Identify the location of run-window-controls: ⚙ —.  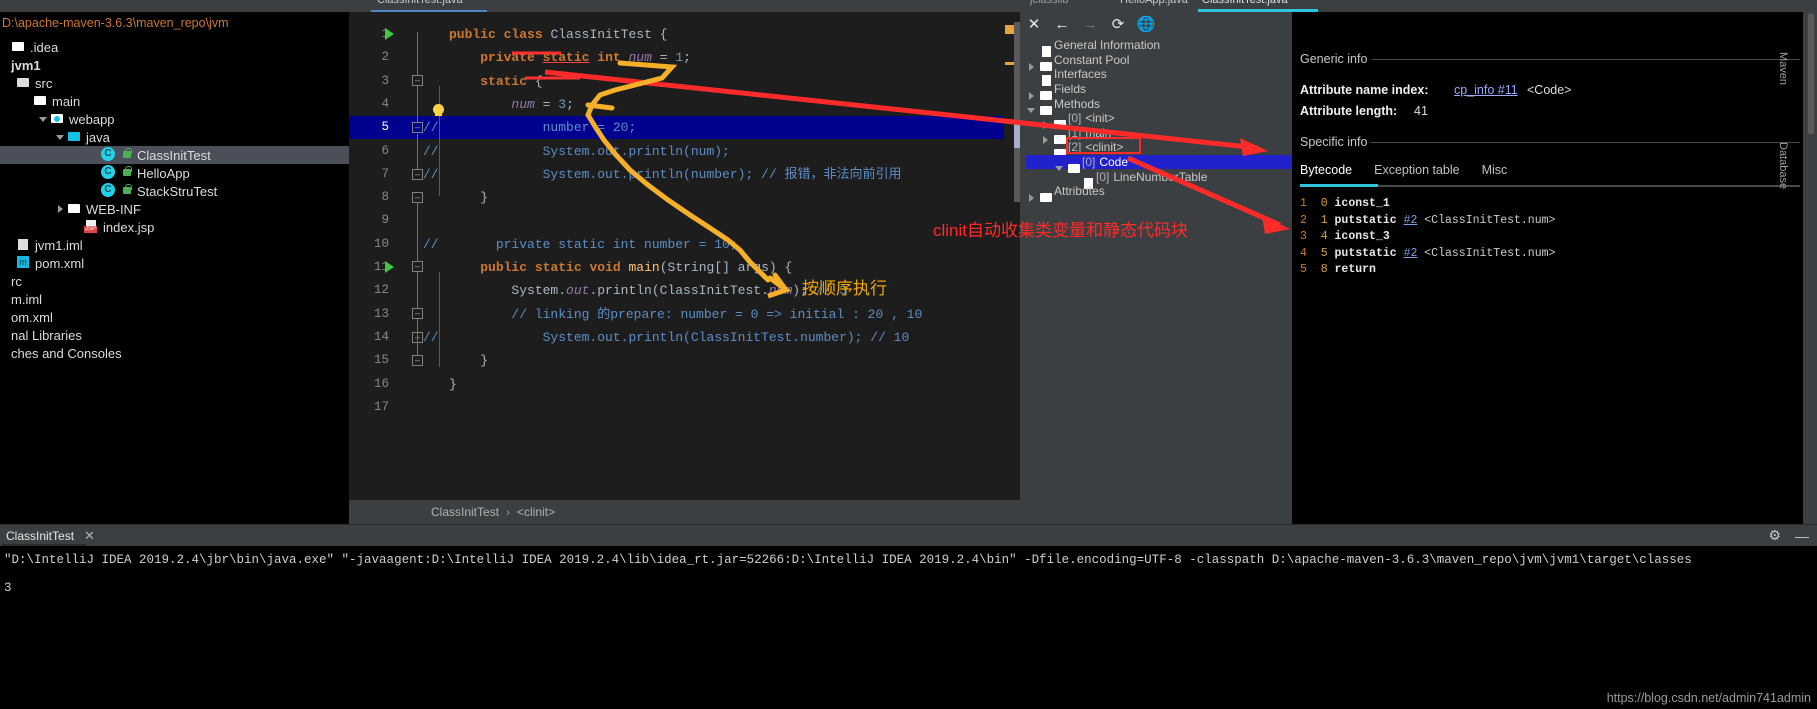
(1788, 535).